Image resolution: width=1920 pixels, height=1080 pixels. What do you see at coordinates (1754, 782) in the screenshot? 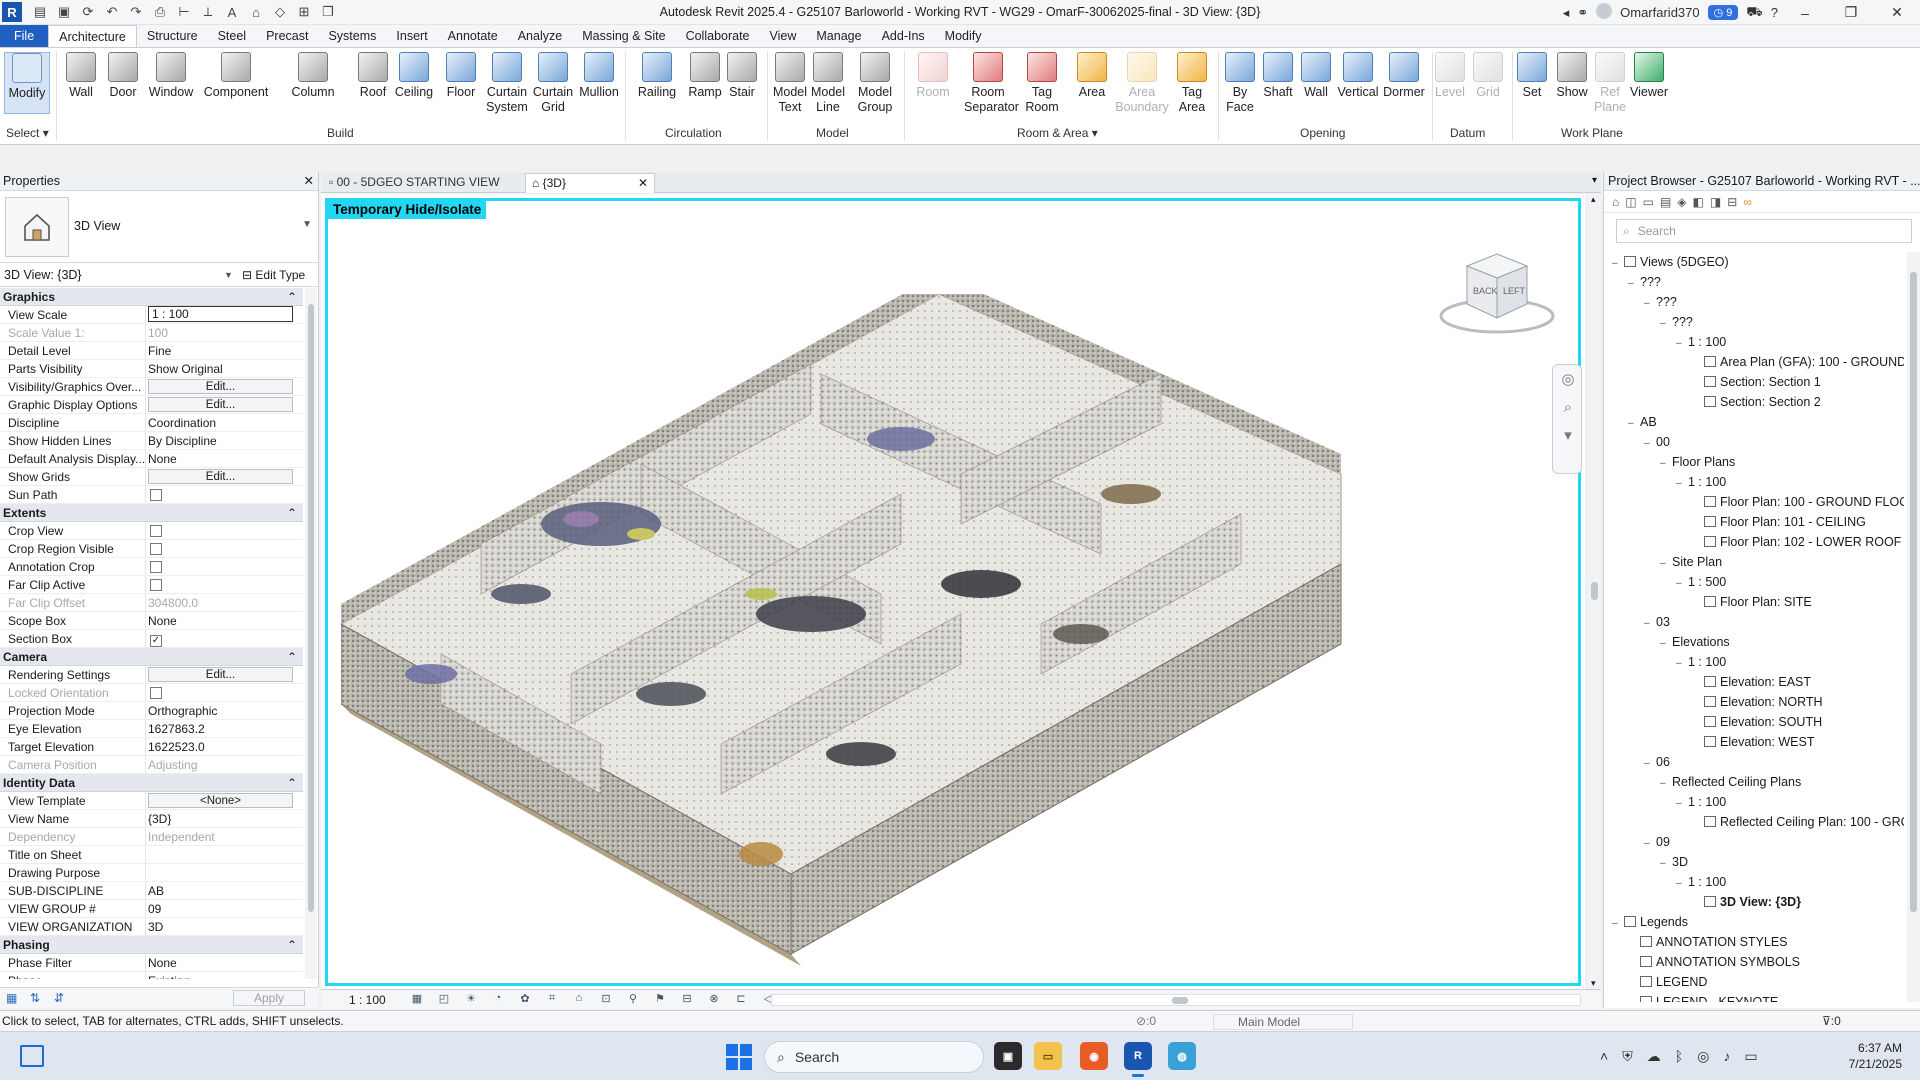
I see `browser-group-item: – Reflected Ceiling Plans` at bounding box center [1754, 782].